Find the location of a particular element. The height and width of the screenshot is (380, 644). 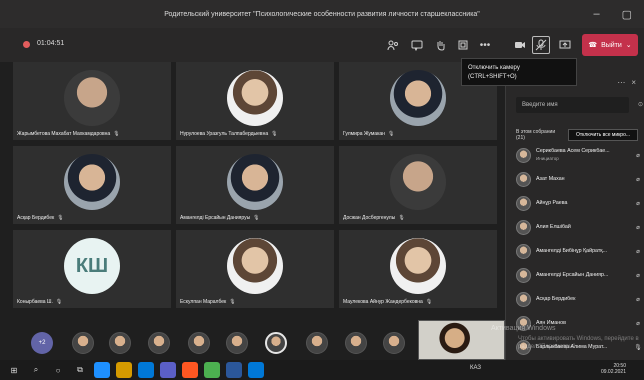

participant-tile: Нурулоева Уразгуль Талпабердыевна 🎙 is located at coordinates (255, 101).